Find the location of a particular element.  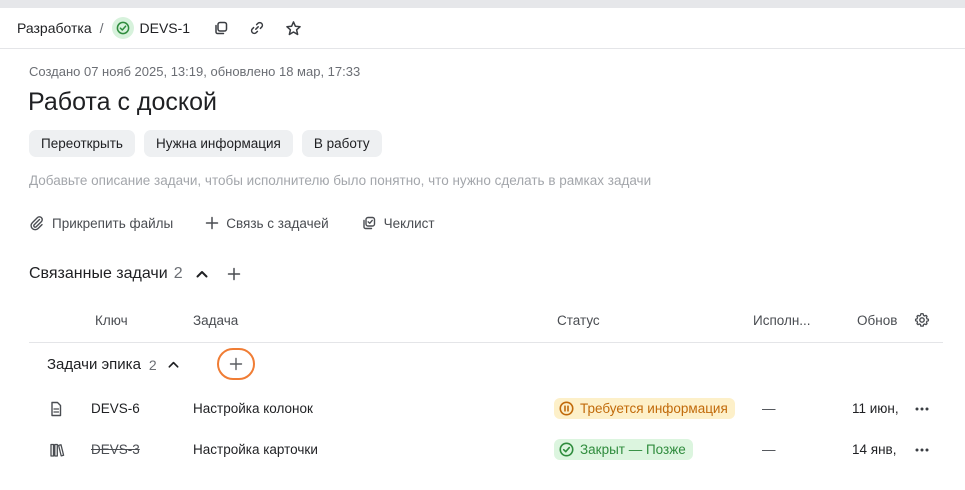

checklist-label: Чеклист is located at coordinates (409, 223).